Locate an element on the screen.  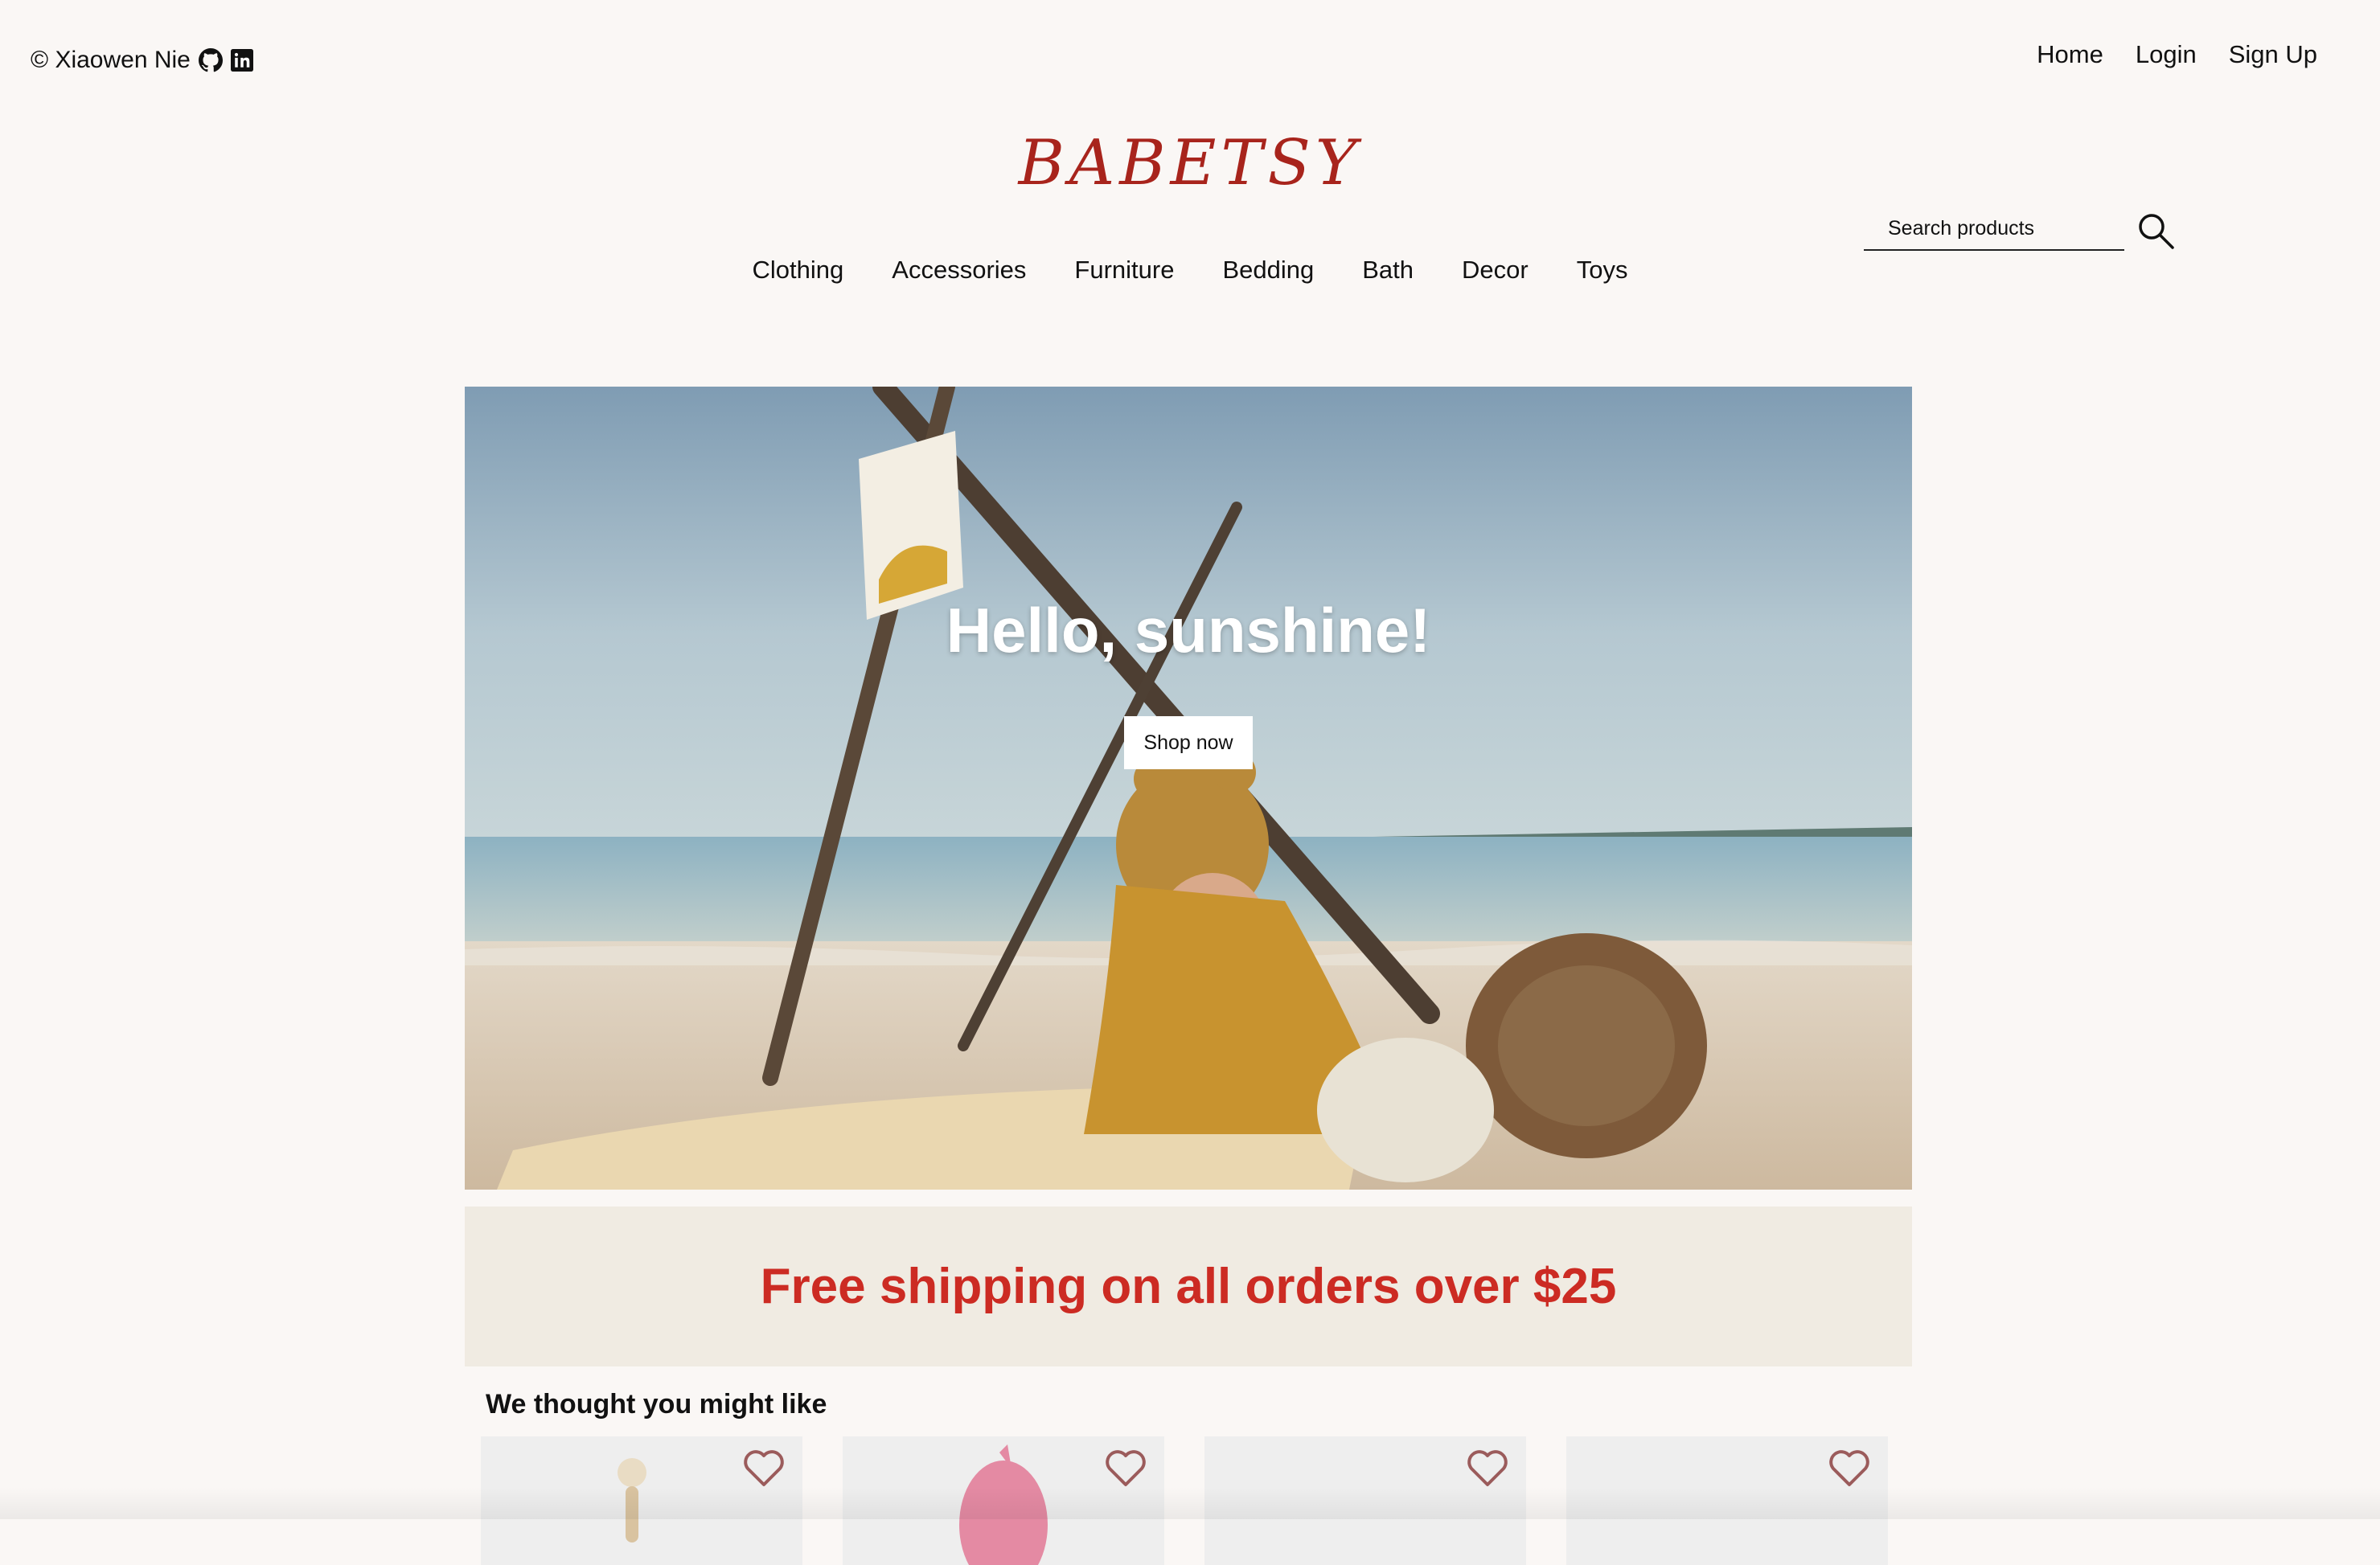
free-shipping-text: Free shipping on all orders over $25 is located at coordinates (1188, 1286).